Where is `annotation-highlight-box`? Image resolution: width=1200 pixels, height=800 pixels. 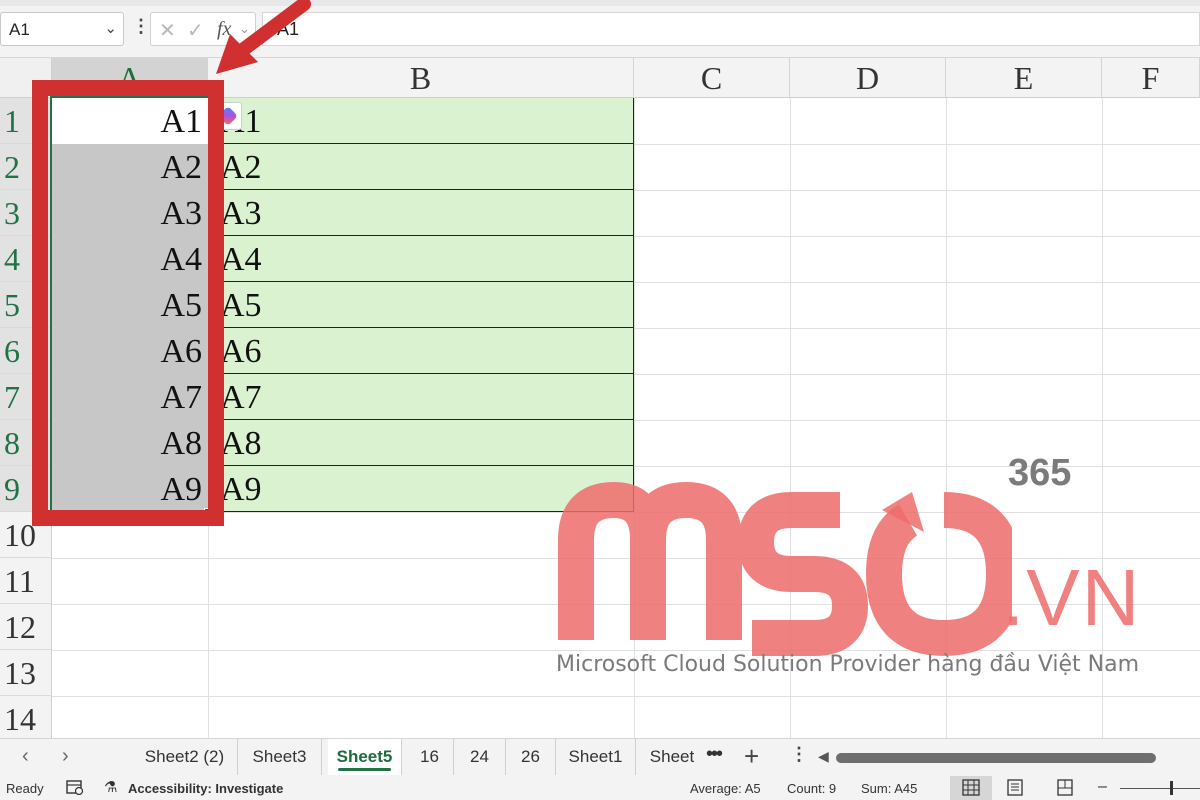 annotation-highlight-box is located at coordinates (128, 303).